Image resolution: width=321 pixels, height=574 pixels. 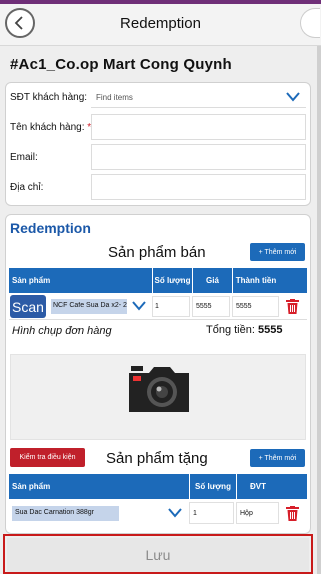 I want to click on order-photo-area, so click(x=158, y=397).